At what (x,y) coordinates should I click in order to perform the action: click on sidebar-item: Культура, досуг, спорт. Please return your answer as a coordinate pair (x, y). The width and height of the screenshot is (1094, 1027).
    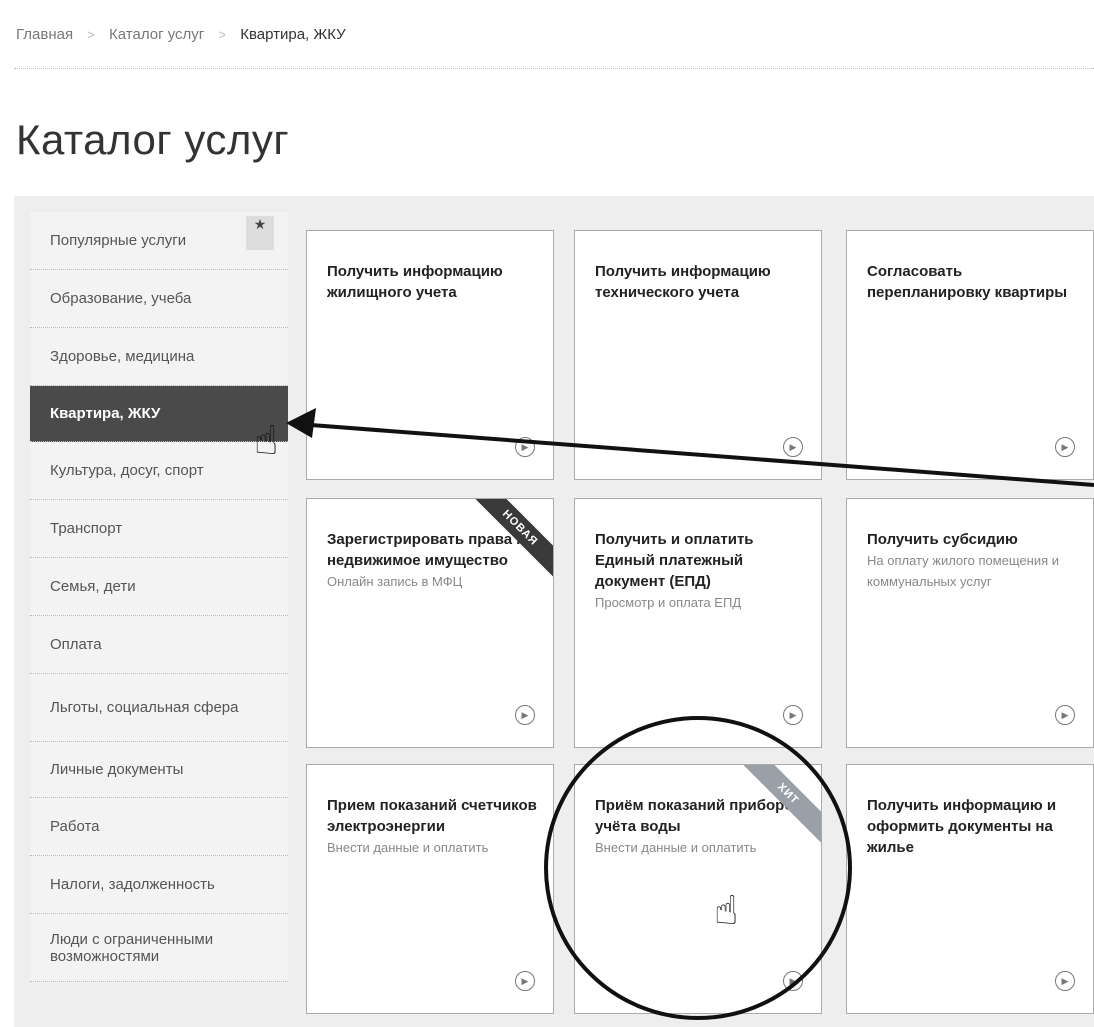
    Looking at the image, I should click on (159, 471).